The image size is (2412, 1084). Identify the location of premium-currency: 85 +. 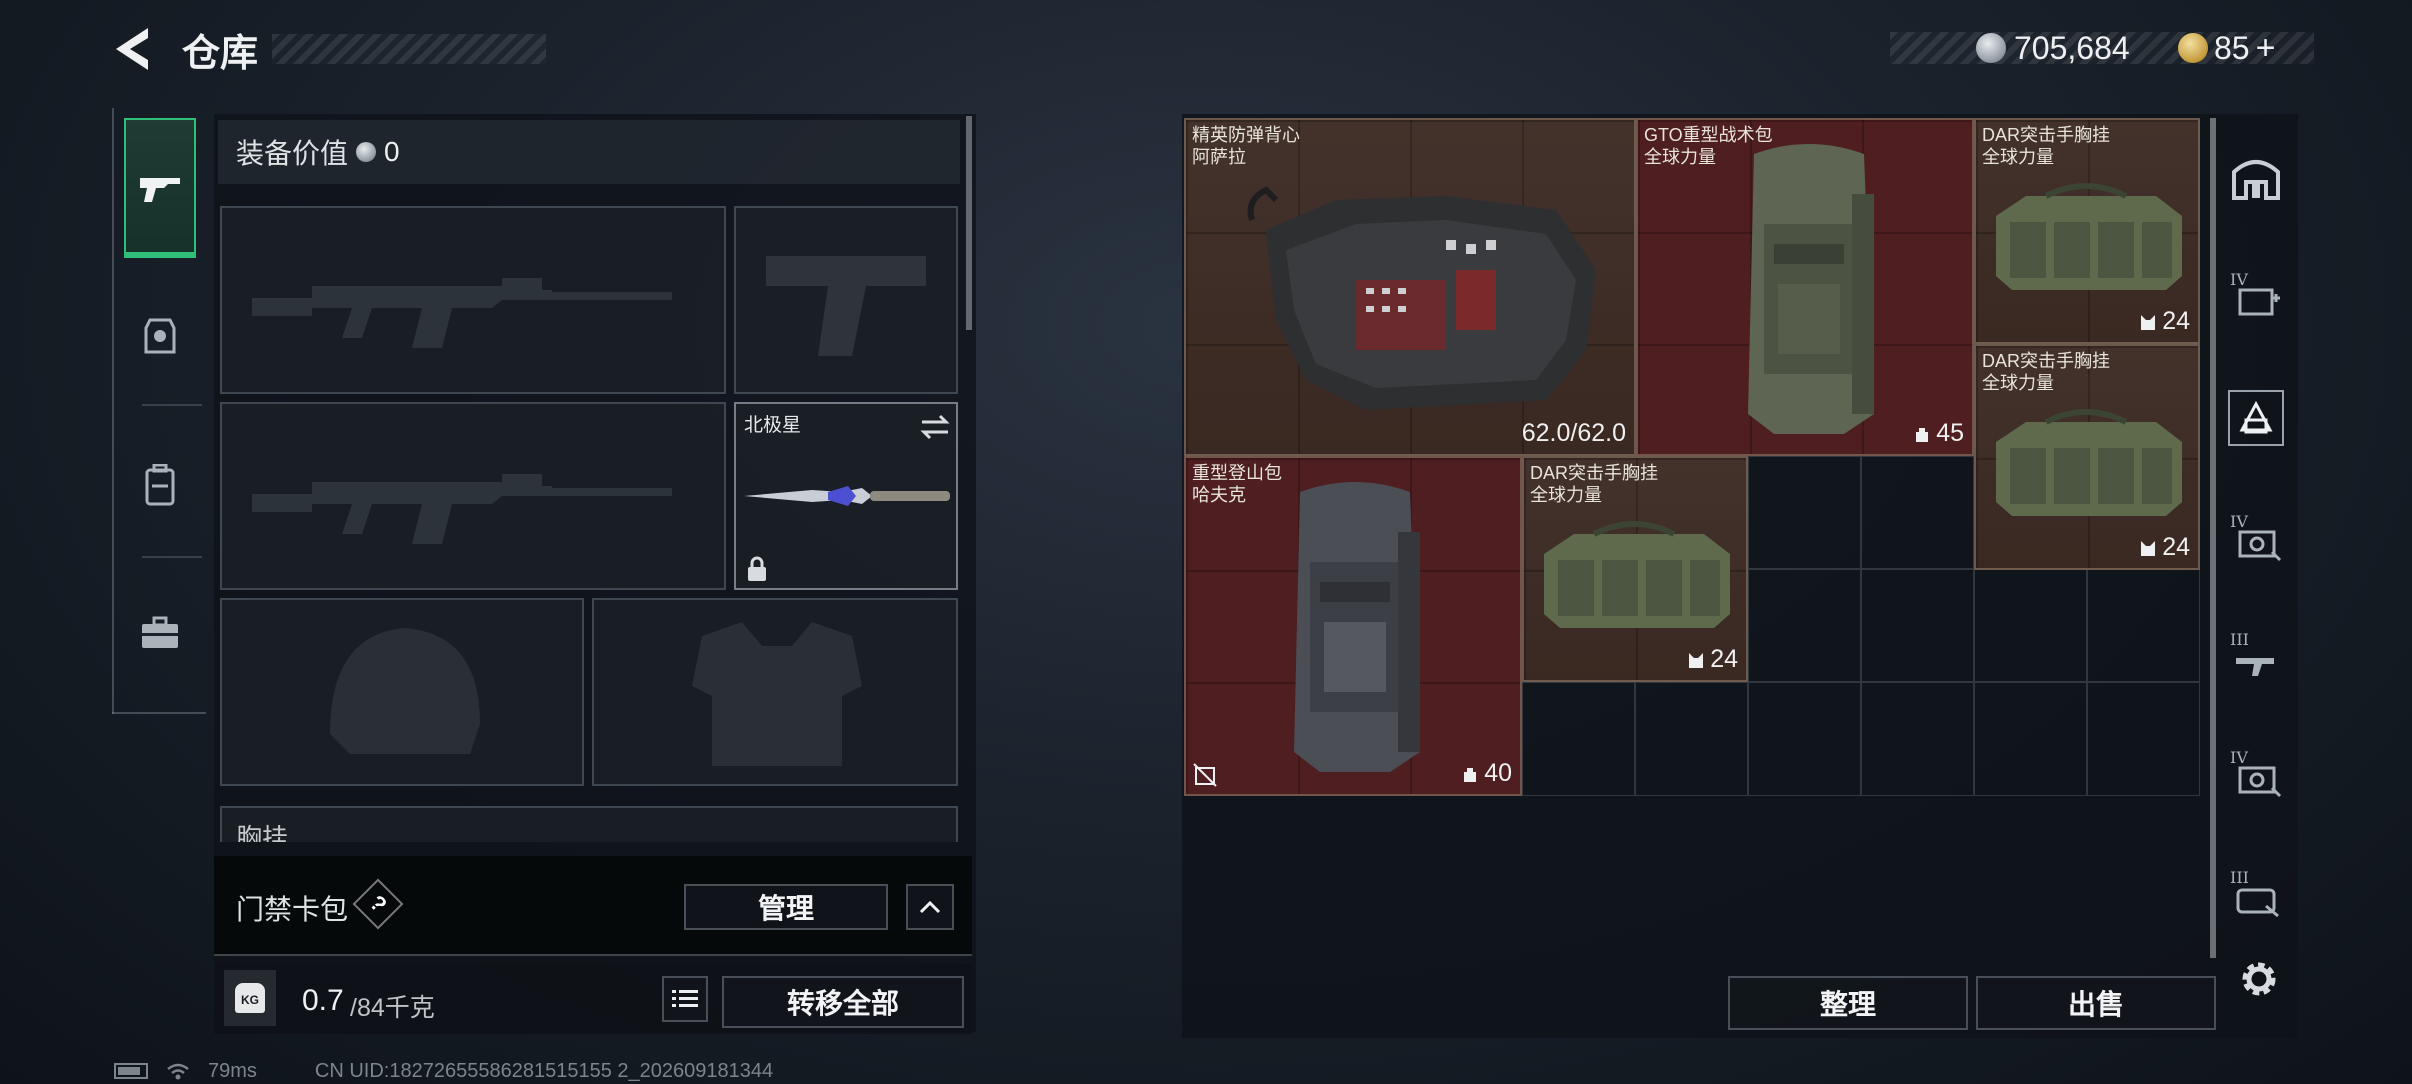
(2226, 48).